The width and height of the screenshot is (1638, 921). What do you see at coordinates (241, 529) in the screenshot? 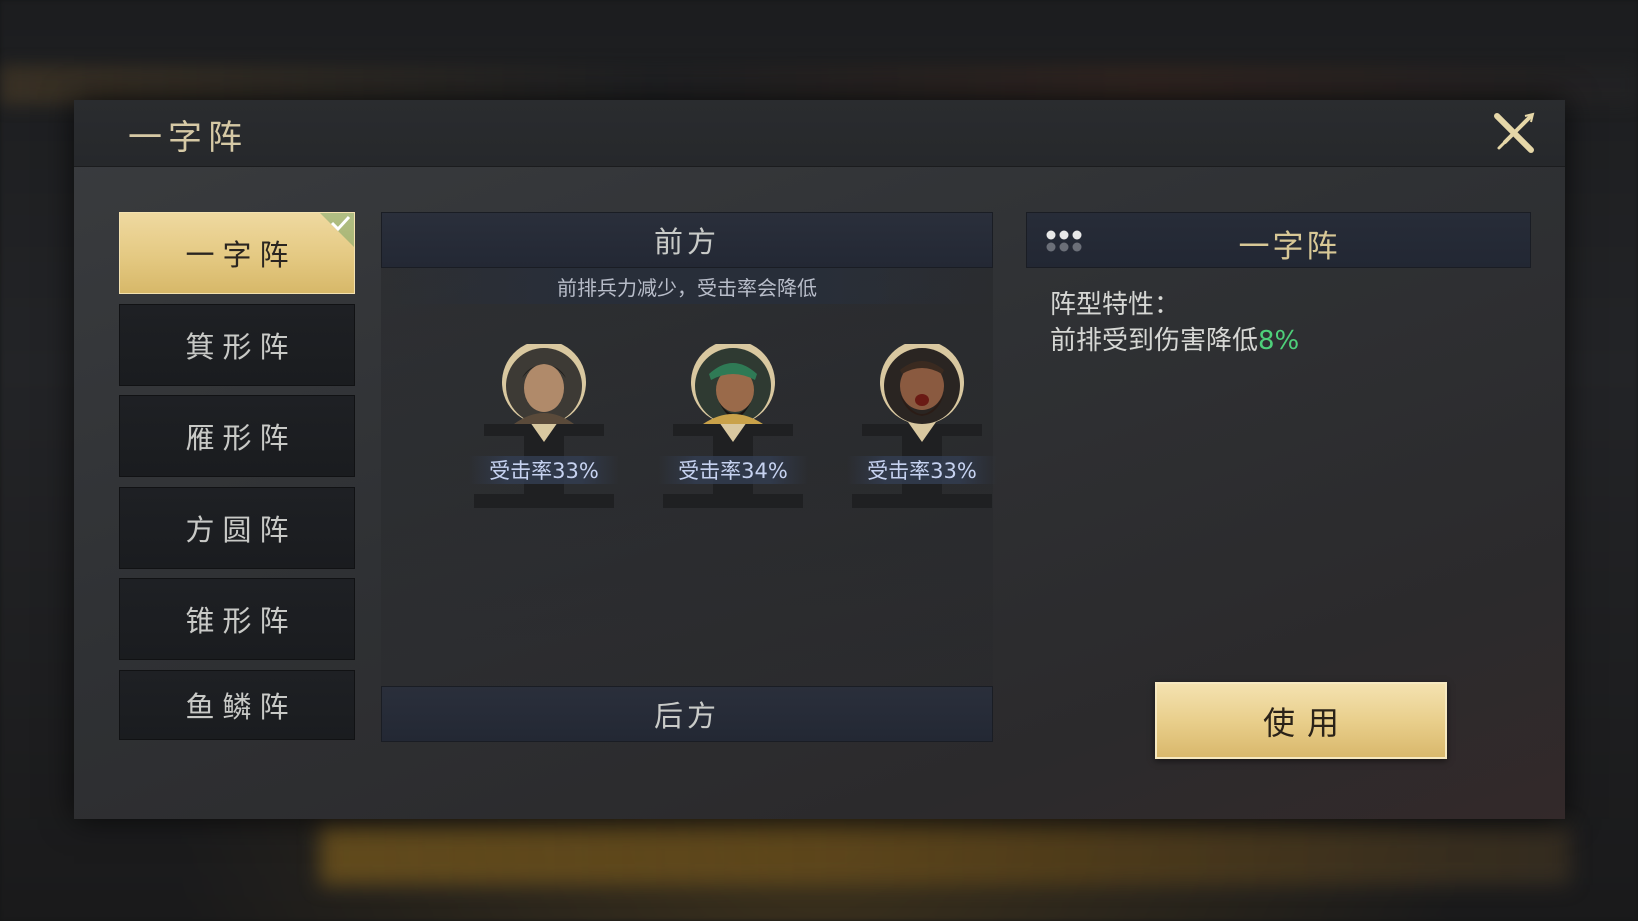
I see `formation-item-label: 方圆阵` at bounding box center [241, 529].